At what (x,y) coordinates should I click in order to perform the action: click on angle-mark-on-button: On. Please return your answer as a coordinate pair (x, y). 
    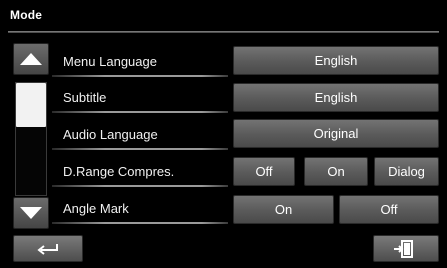
    Looking at the image, I should click on (283, 209).